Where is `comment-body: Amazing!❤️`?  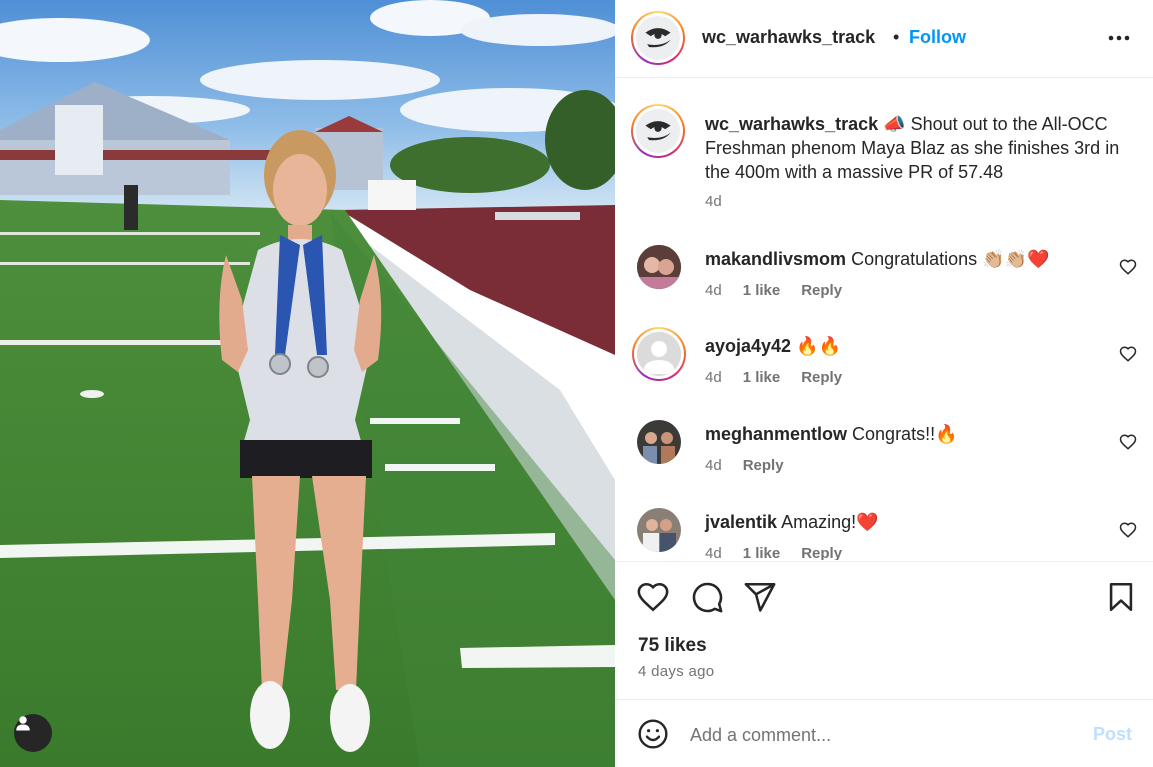 comment-body: Amazing!❤️ is located at coordinates (830, 522).